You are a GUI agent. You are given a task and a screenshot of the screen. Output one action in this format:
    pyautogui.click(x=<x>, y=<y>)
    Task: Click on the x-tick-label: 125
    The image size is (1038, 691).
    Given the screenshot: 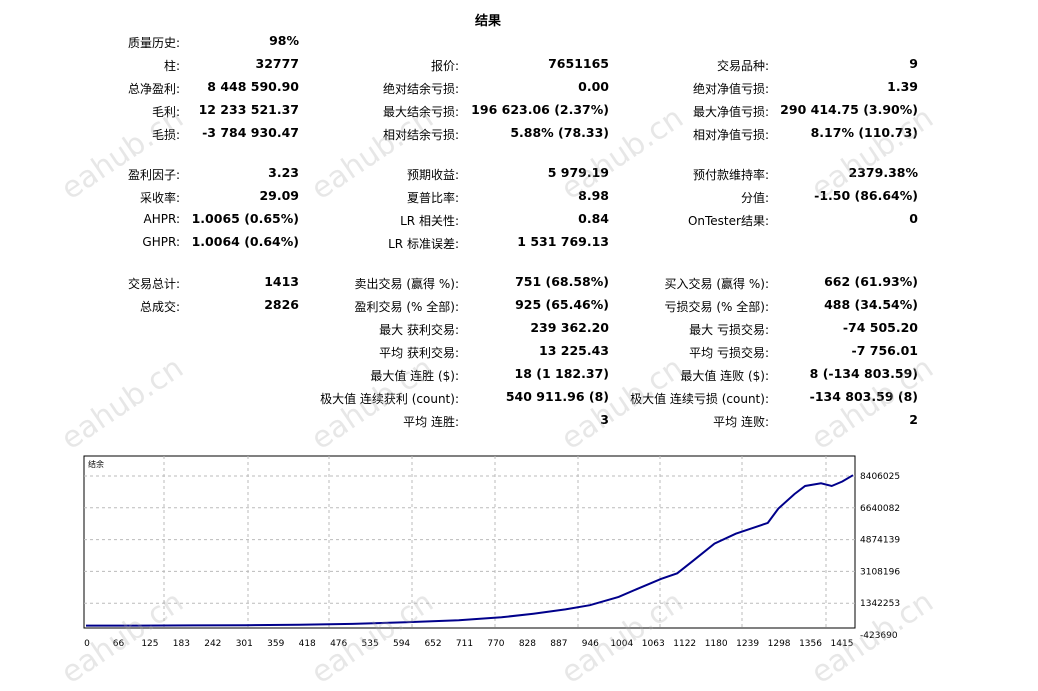 What is the action you would take?
    pyautogui.click(x=149, y=644)
    